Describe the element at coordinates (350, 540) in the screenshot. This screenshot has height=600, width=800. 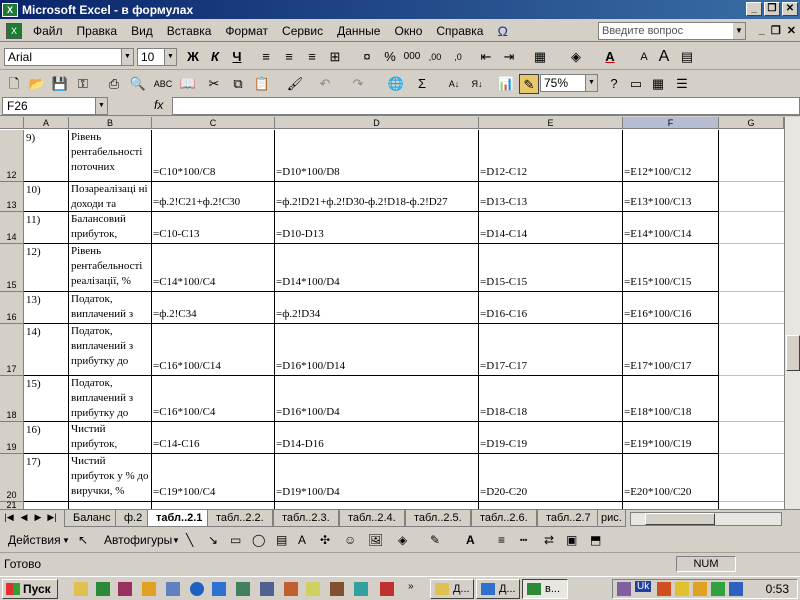
I see `clipart-icon: ☺` at that location.